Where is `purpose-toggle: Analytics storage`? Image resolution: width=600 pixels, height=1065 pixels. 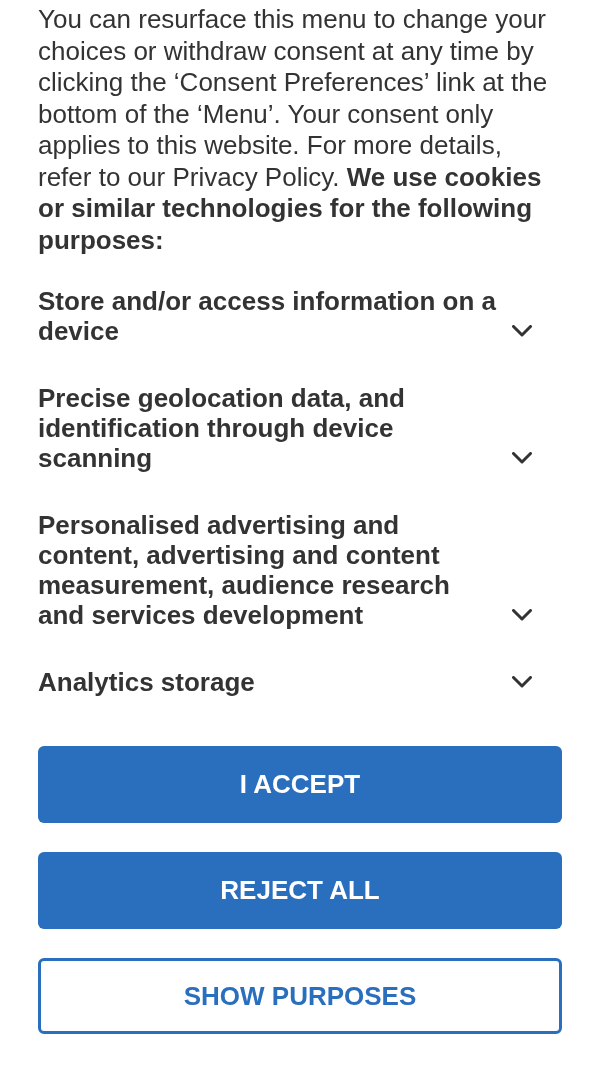
purpose-toggle: Analytics storage is located at coordinates (300, 682).